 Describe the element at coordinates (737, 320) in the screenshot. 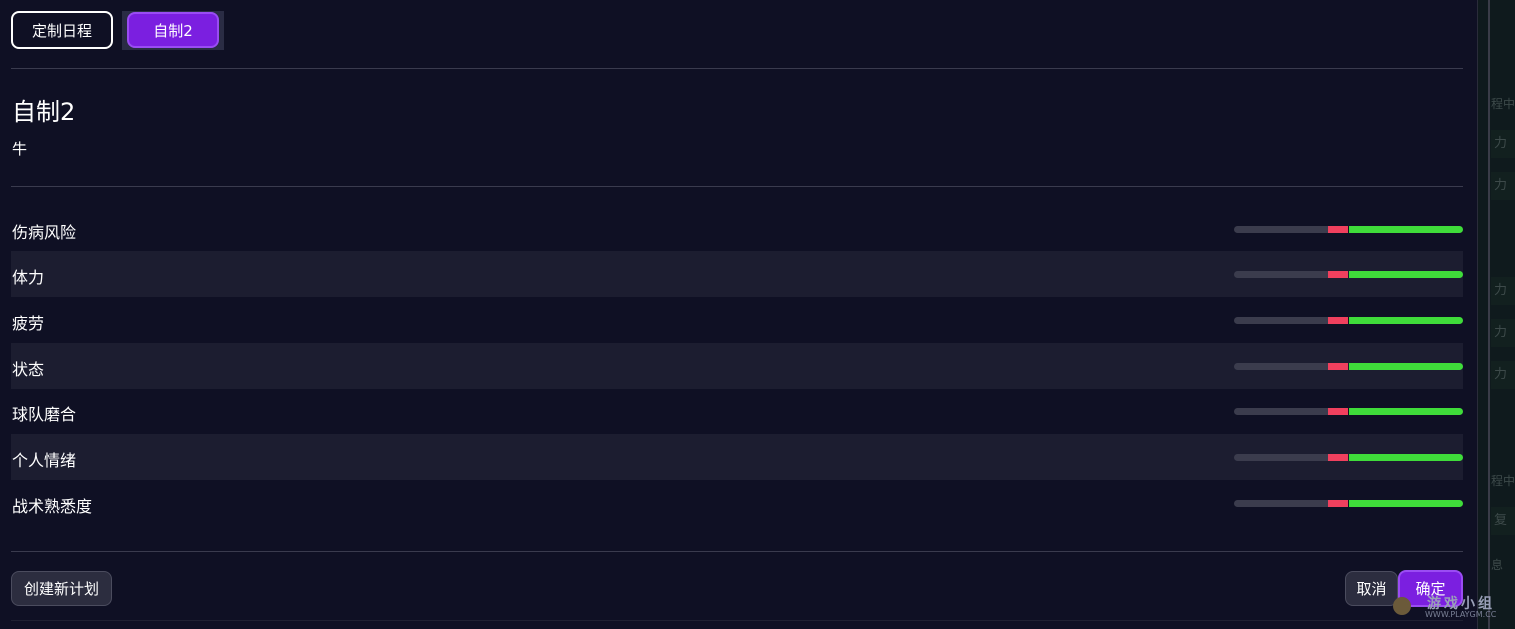

I see `attribute-row-fatigue: 疲劳` at that location.